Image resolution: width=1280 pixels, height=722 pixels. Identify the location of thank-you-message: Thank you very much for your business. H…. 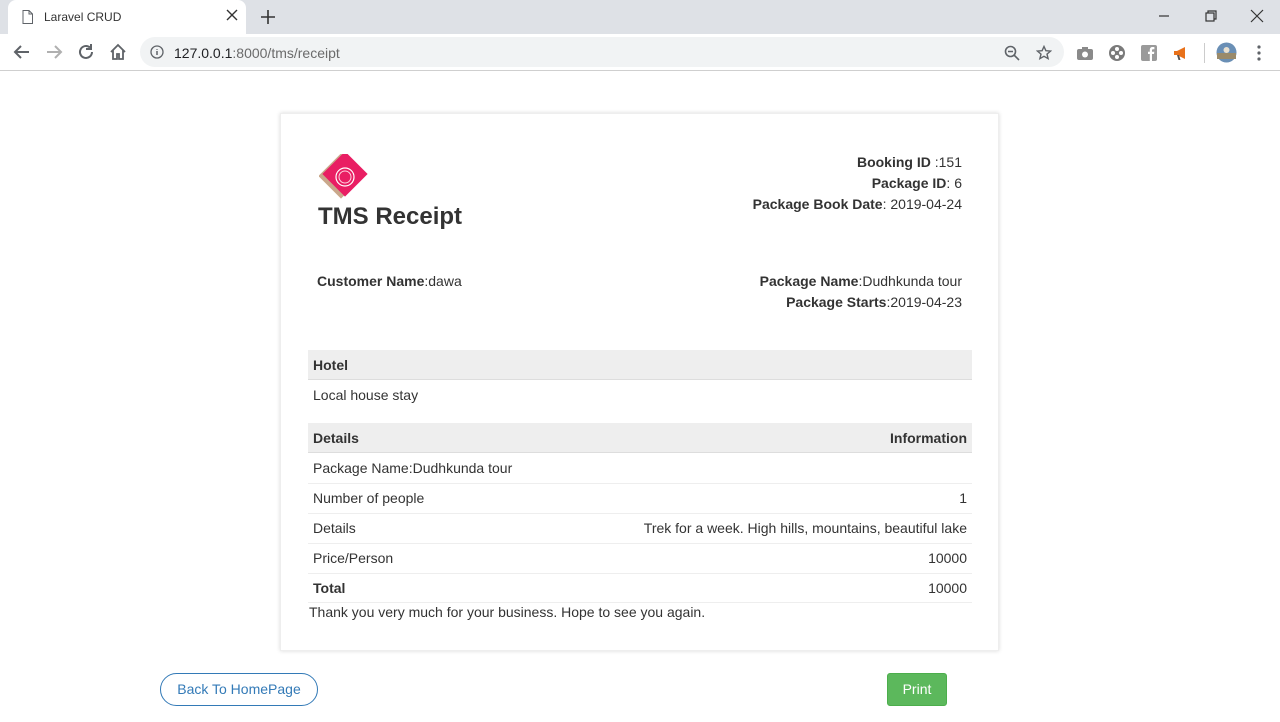
(507, 612).